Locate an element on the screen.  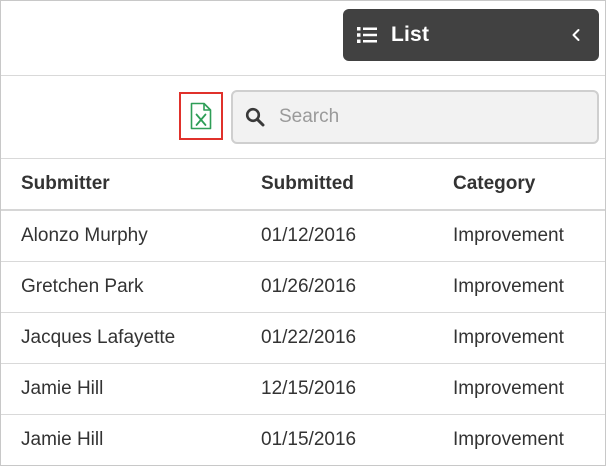
cell-submitted: 01/26/2016 is located at coordinates (337, 287).